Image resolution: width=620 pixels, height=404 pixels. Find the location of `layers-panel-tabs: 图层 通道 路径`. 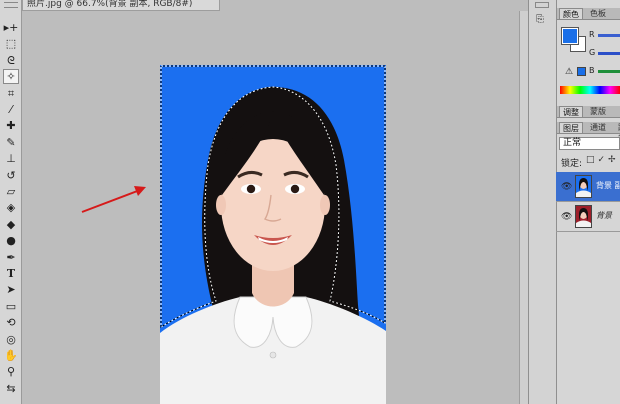

layers-panel-tabs: 图层 通道 路径 is located at coordinates (588, 132).